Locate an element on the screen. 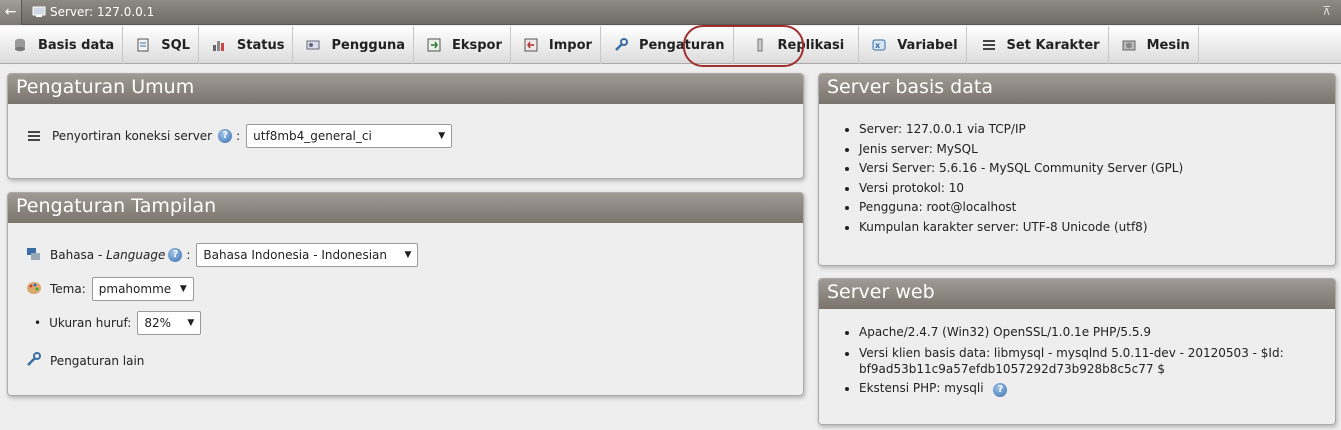  tab-status: Status is located at coordinates (246, 45).